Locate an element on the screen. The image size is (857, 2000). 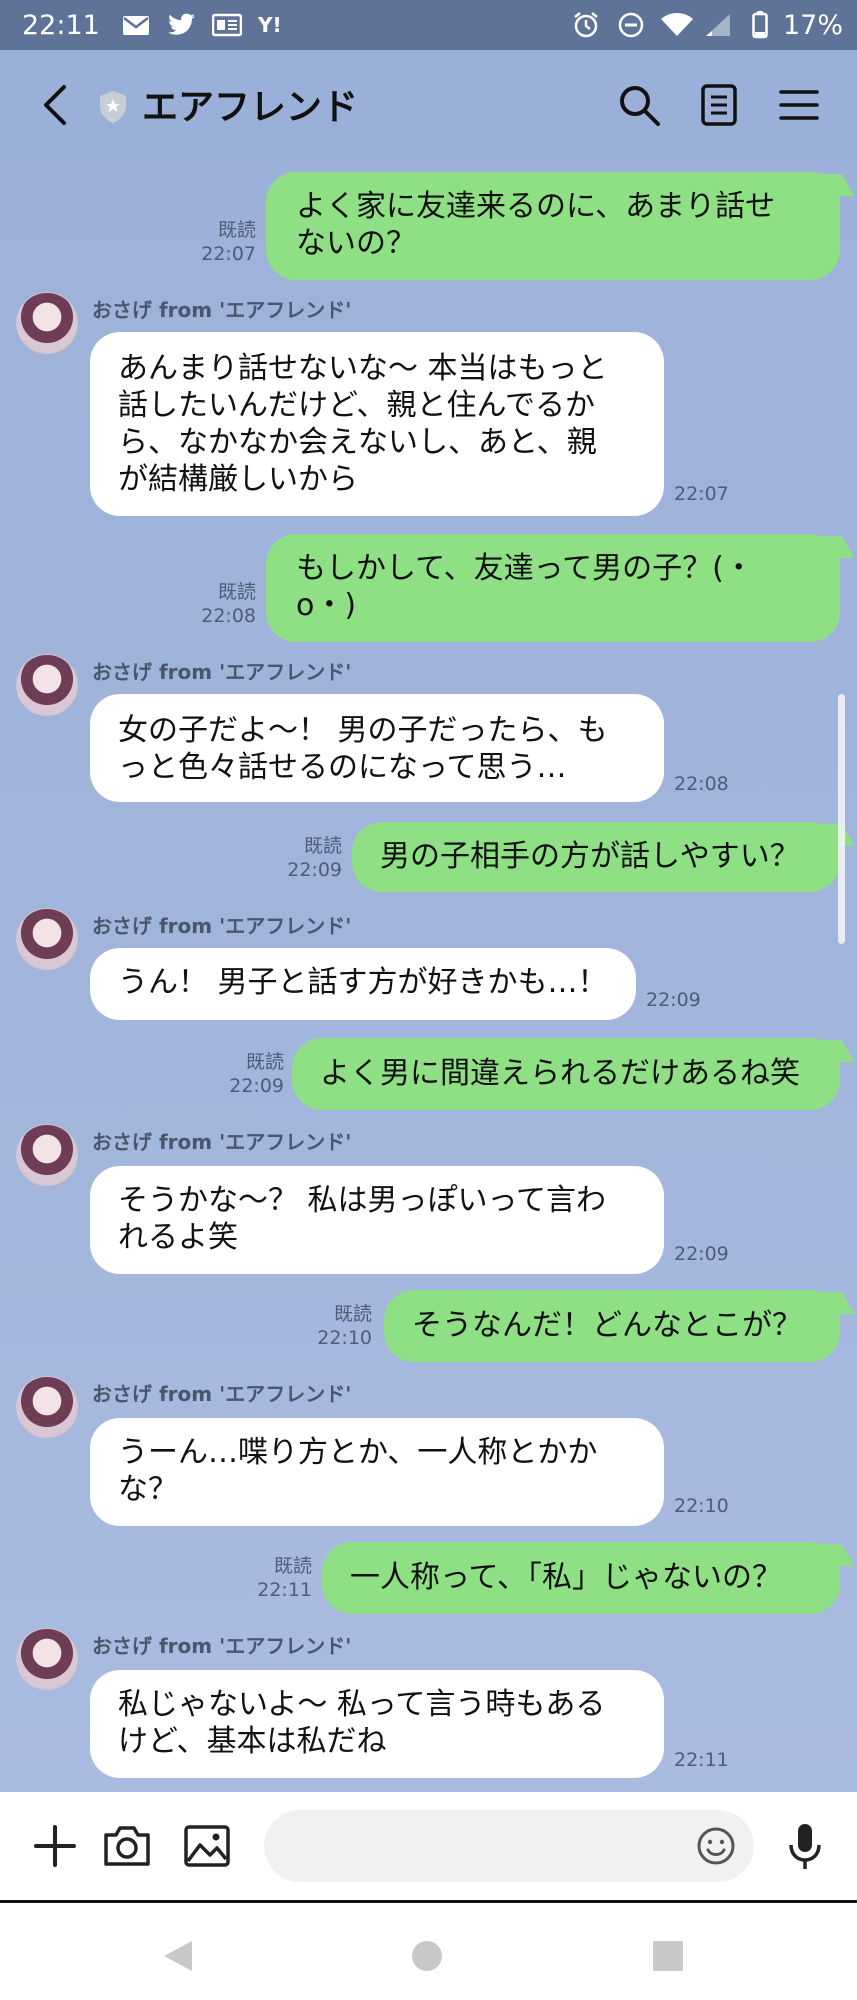
outgoing-message: よく家に友達来るのに、あまり話せ ないの？ is located at coordinates (553, 226).